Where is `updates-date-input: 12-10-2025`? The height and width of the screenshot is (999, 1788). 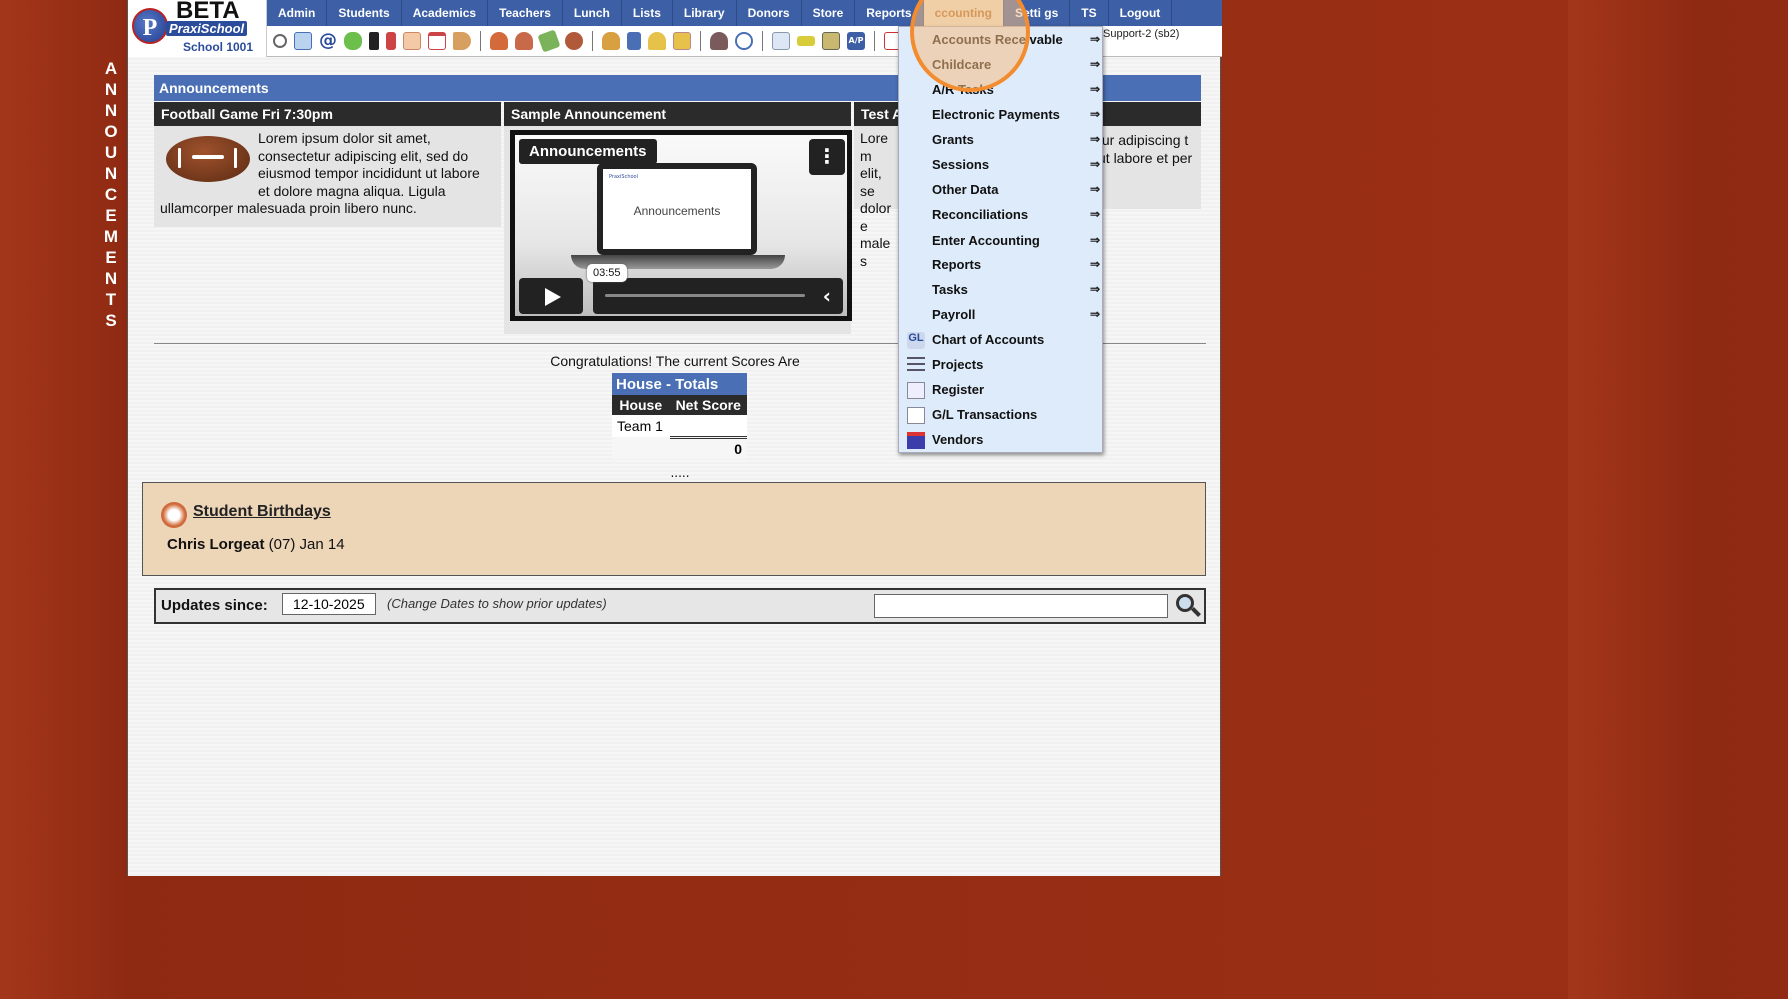 updates-date-input: 12-10-2025 is located at coordinates (329, 604).